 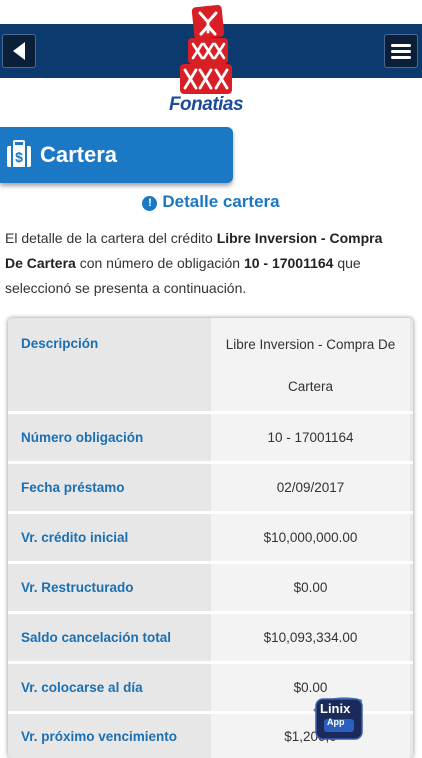 What do you see at coordinates (210, 487) in the screenshot?
I see `table-row: Fecha préstamo 02/09/2017` at bounding box center [210, 487].